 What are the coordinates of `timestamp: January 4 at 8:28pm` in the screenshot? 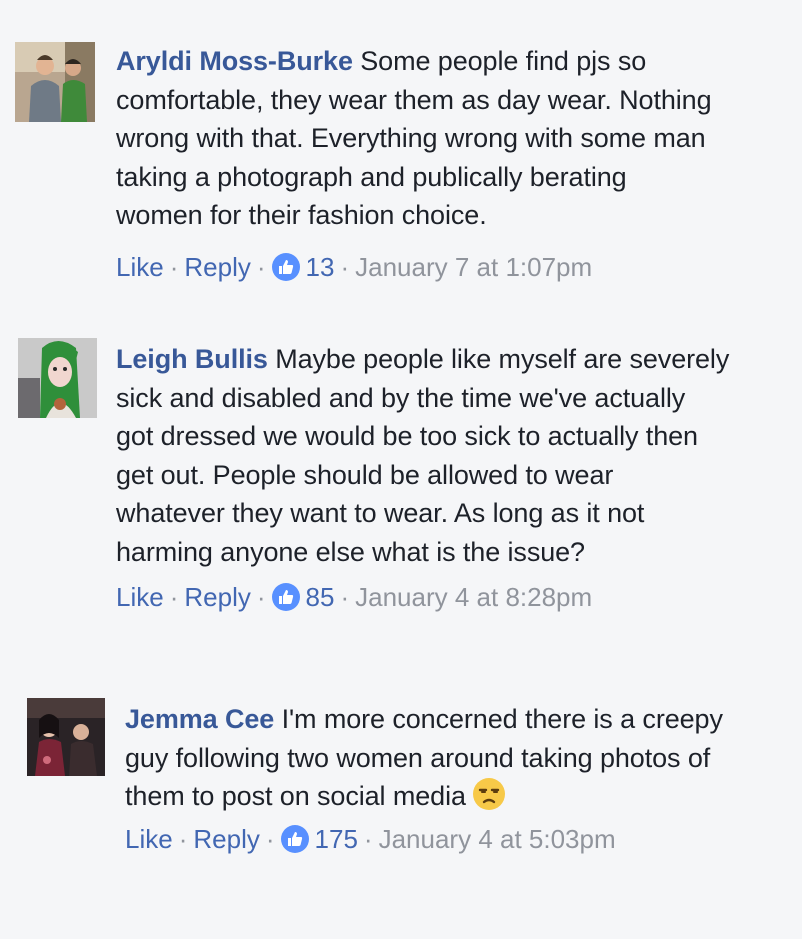 It's located at (473, 597).